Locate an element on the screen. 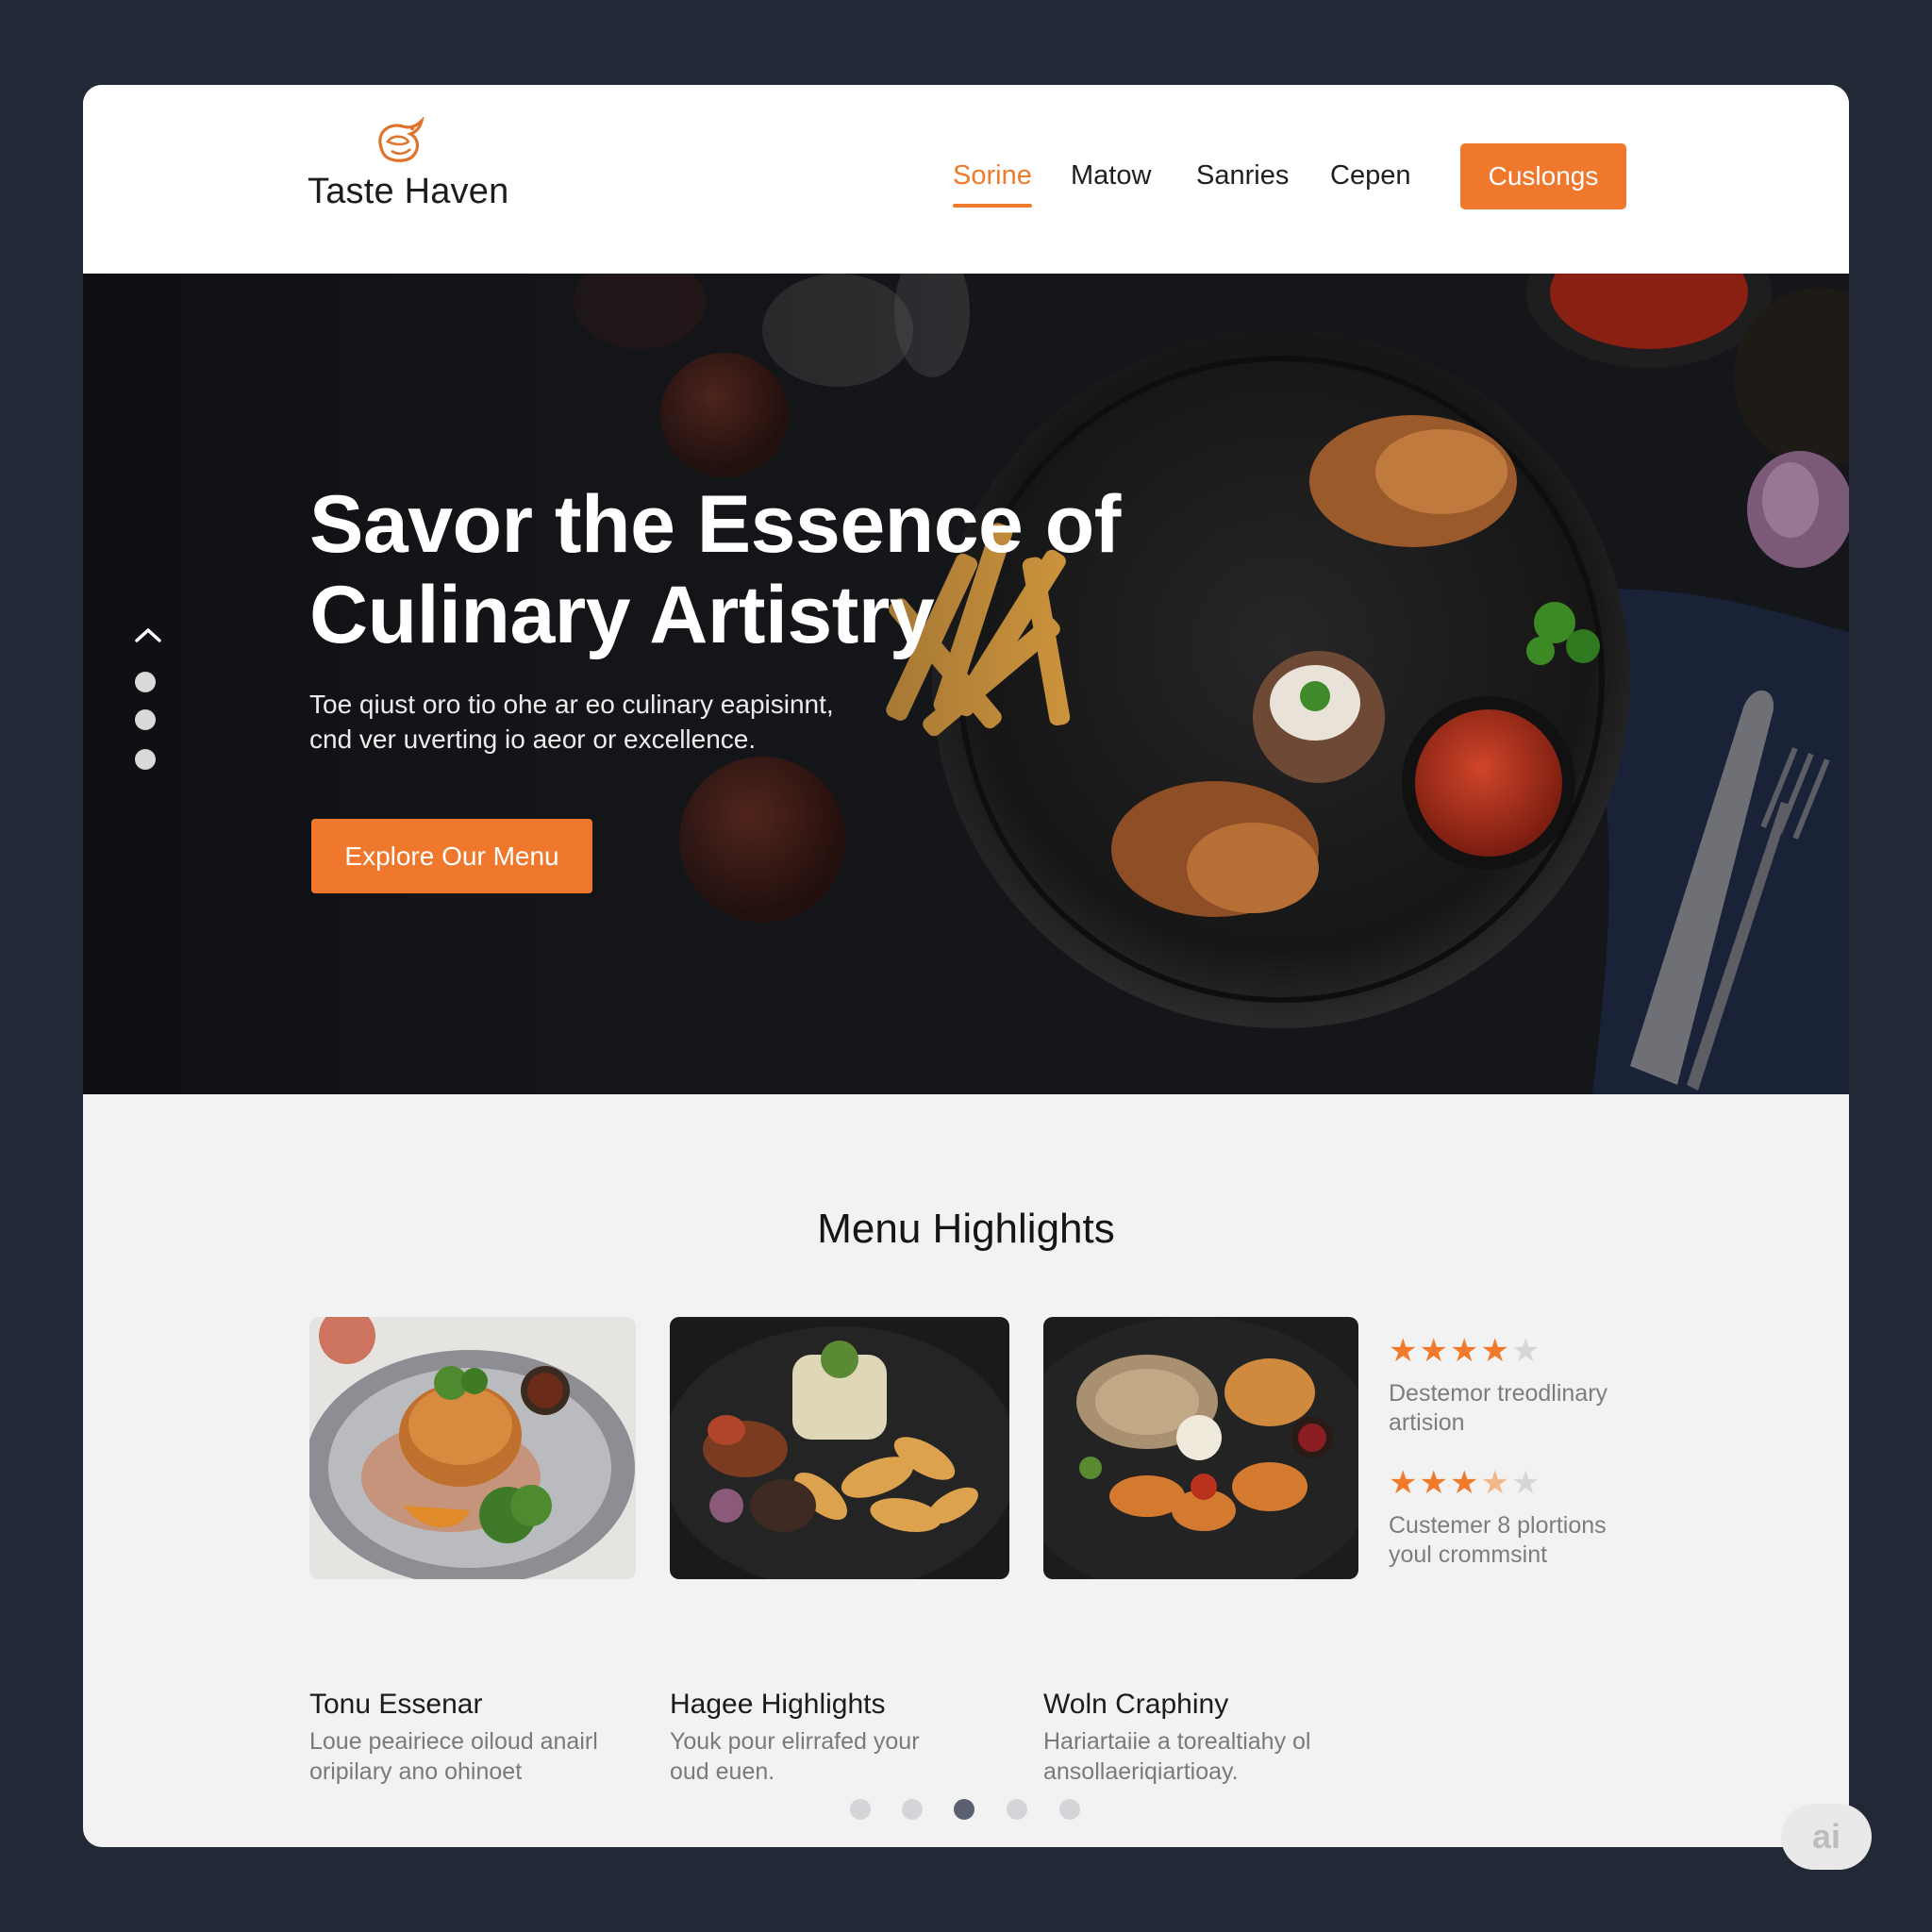 This screenshot has height=1932, width=1932. section-title: Menu Highlights is located at coordinates (966, 1229).